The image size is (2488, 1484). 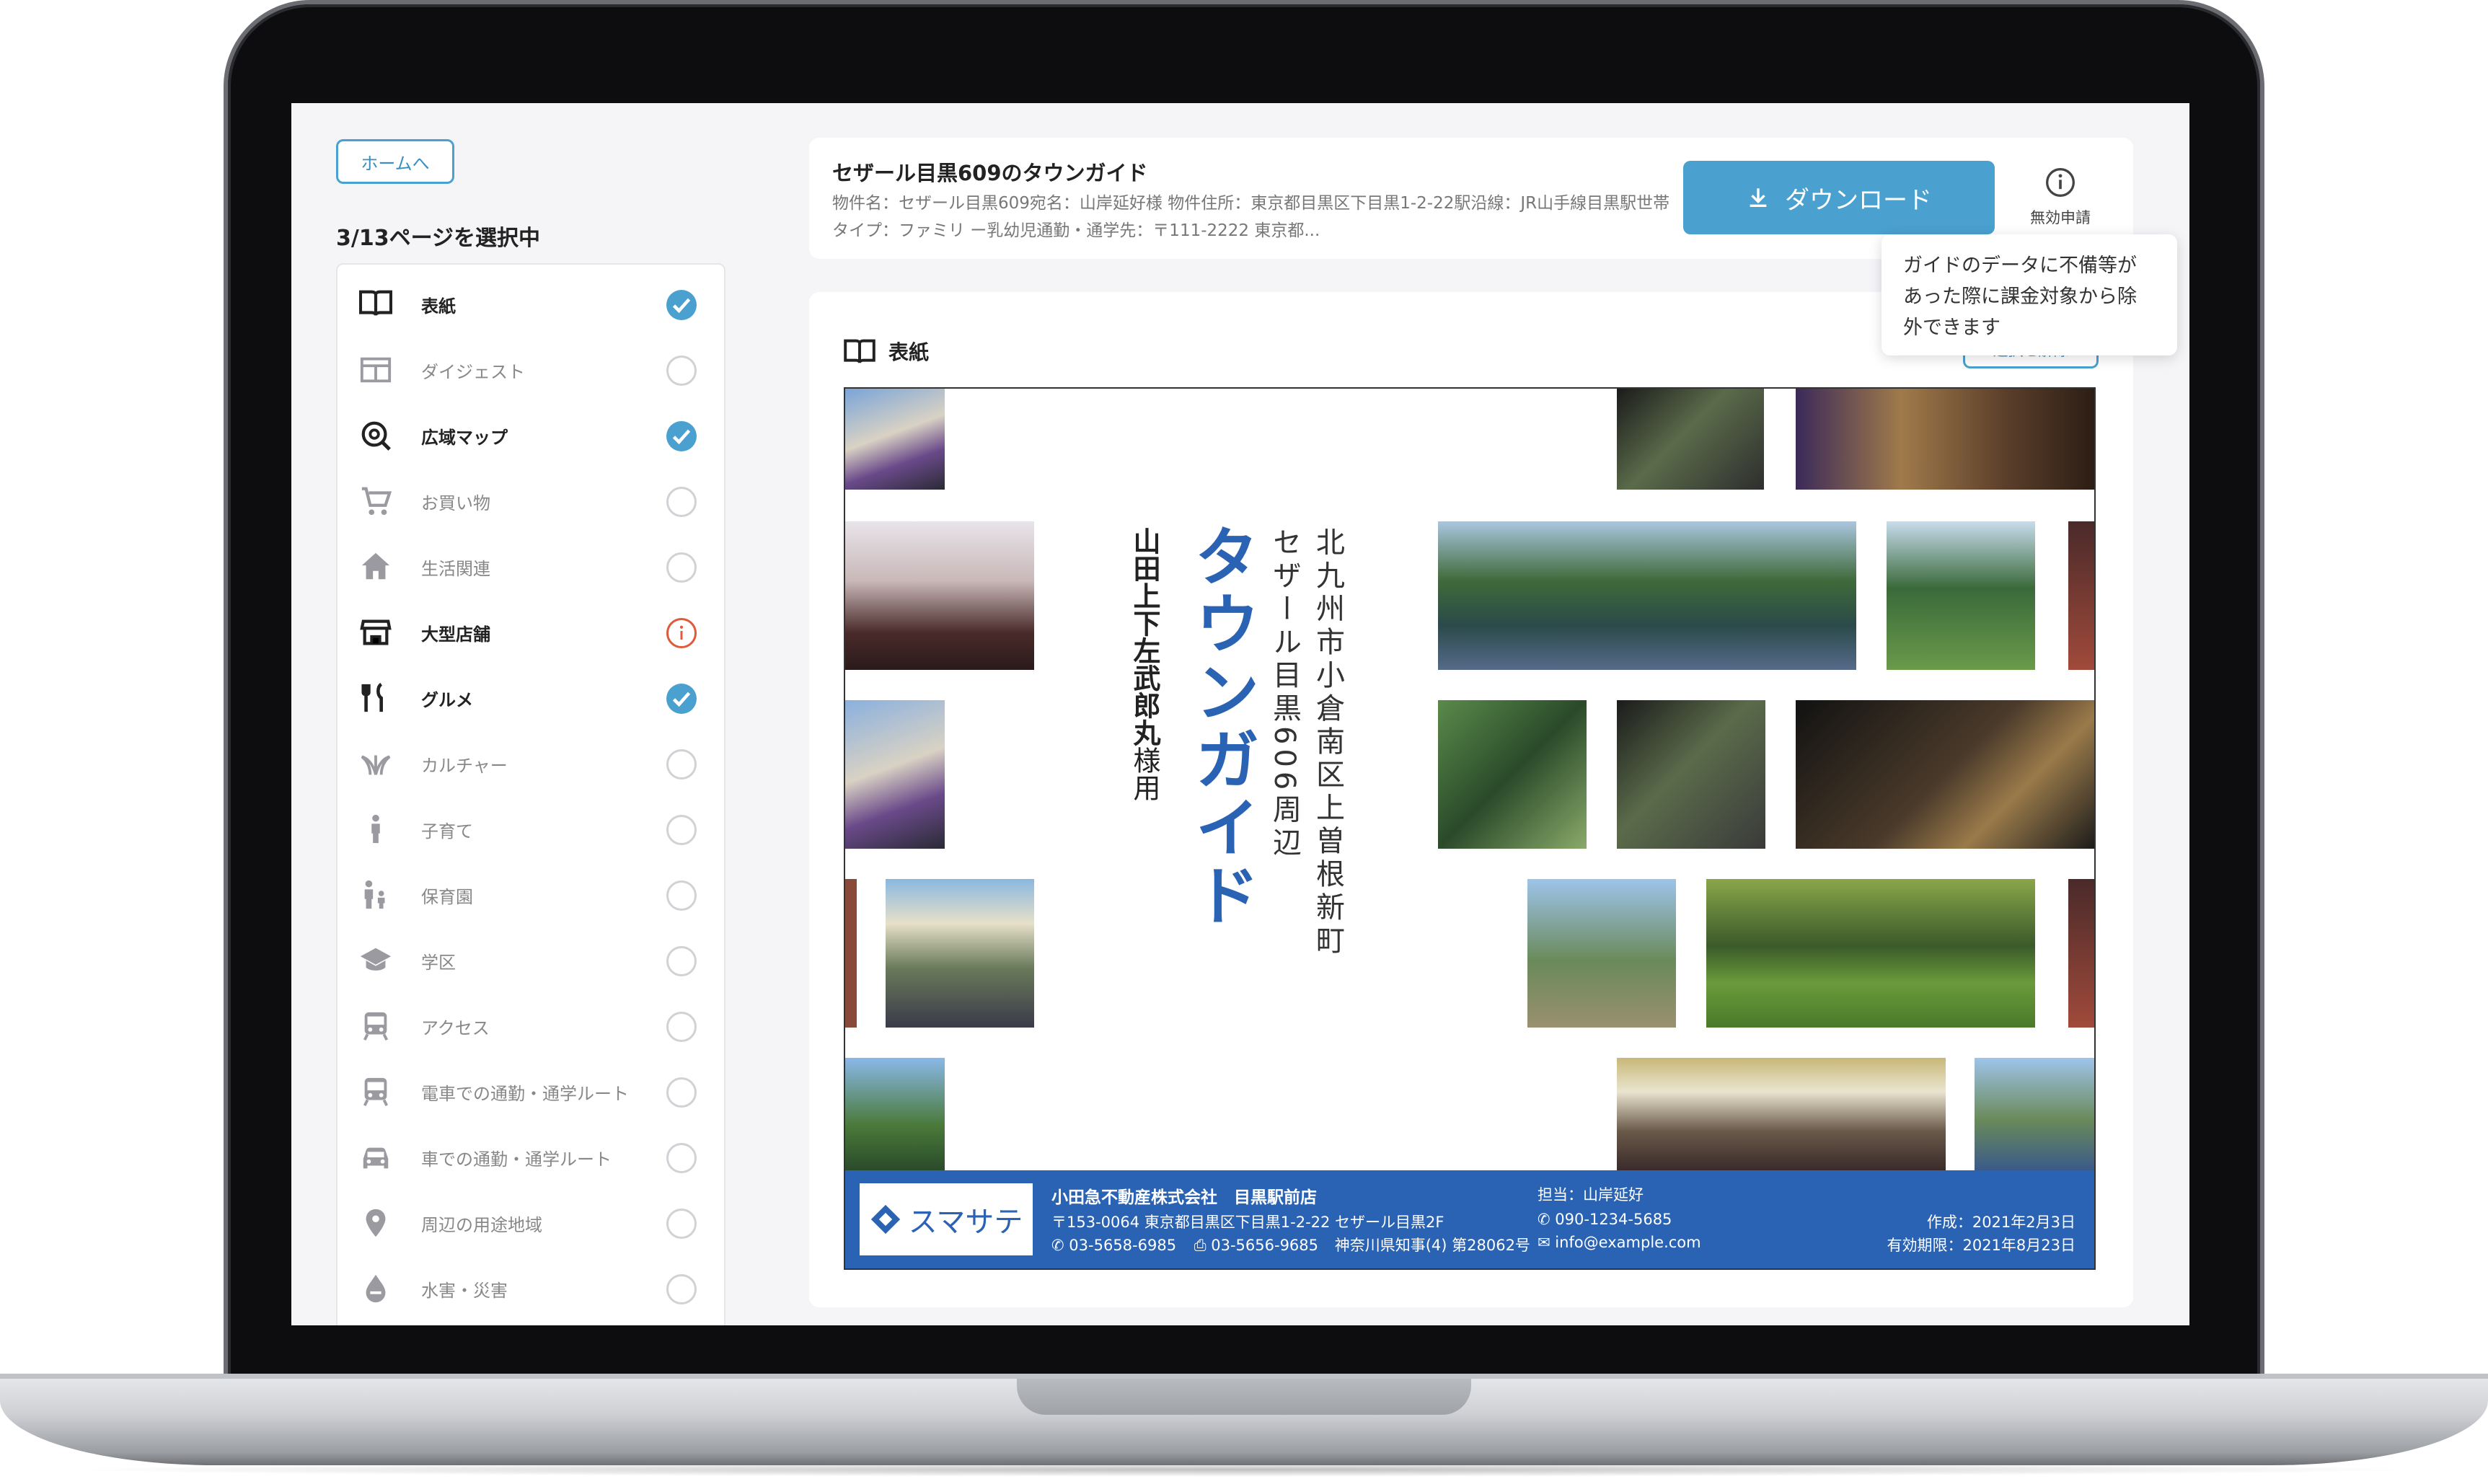 I want to click on page-item: 水害・災害, so click(x=532, y=1287).